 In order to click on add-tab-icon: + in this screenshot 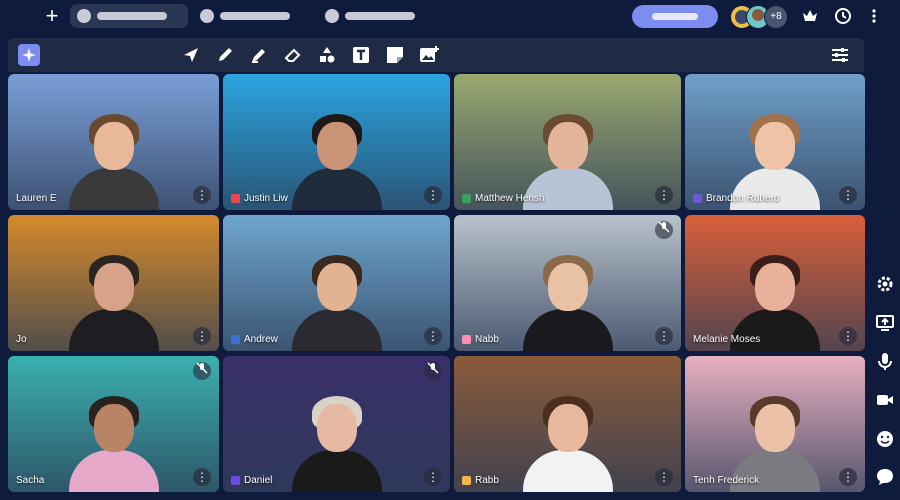, I will do `click(52, 16)`.